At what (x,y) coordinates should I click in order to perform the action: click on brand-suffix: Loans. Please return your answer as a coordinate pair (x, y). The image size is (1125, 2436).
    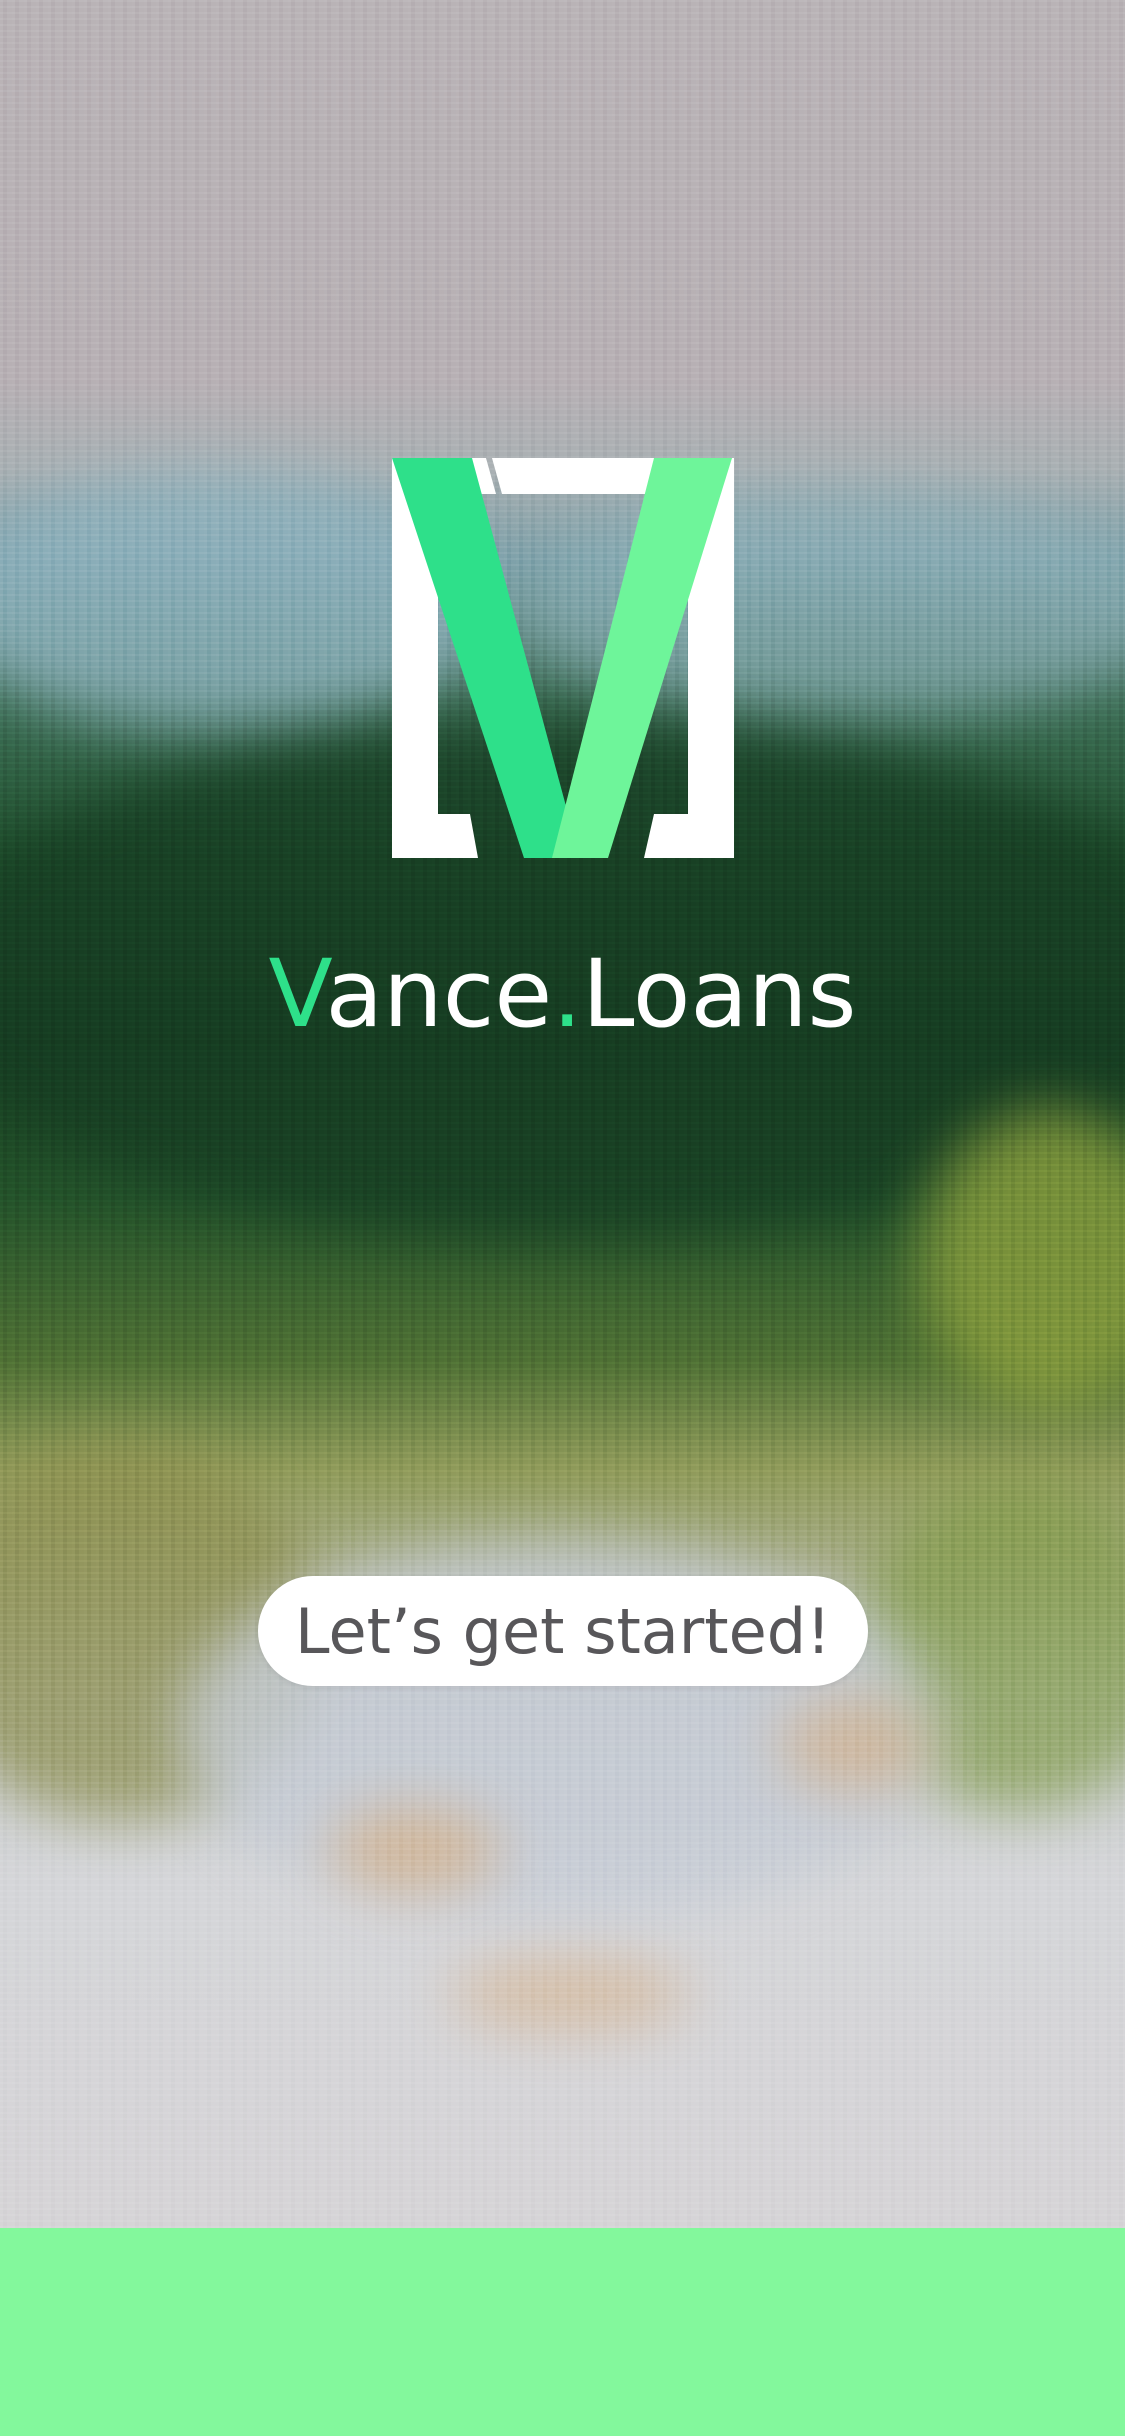
    Looking at the image, I should click on (719, 994).